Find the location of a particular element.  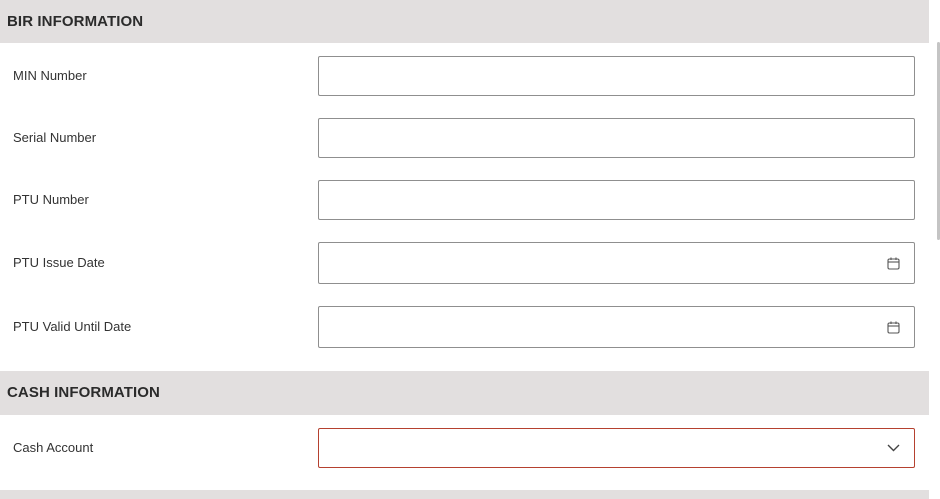

ptu-valid-until-date-input is located at coordinates (616, 327).